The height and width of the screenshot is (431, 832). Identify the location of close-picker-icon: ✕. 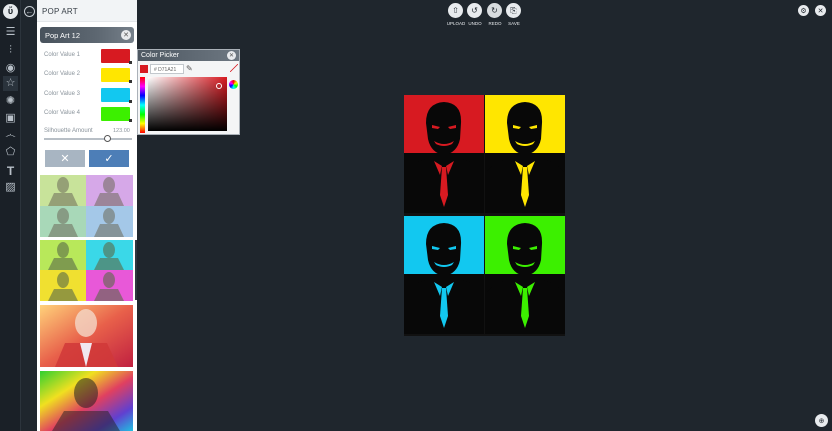
(231, 55).